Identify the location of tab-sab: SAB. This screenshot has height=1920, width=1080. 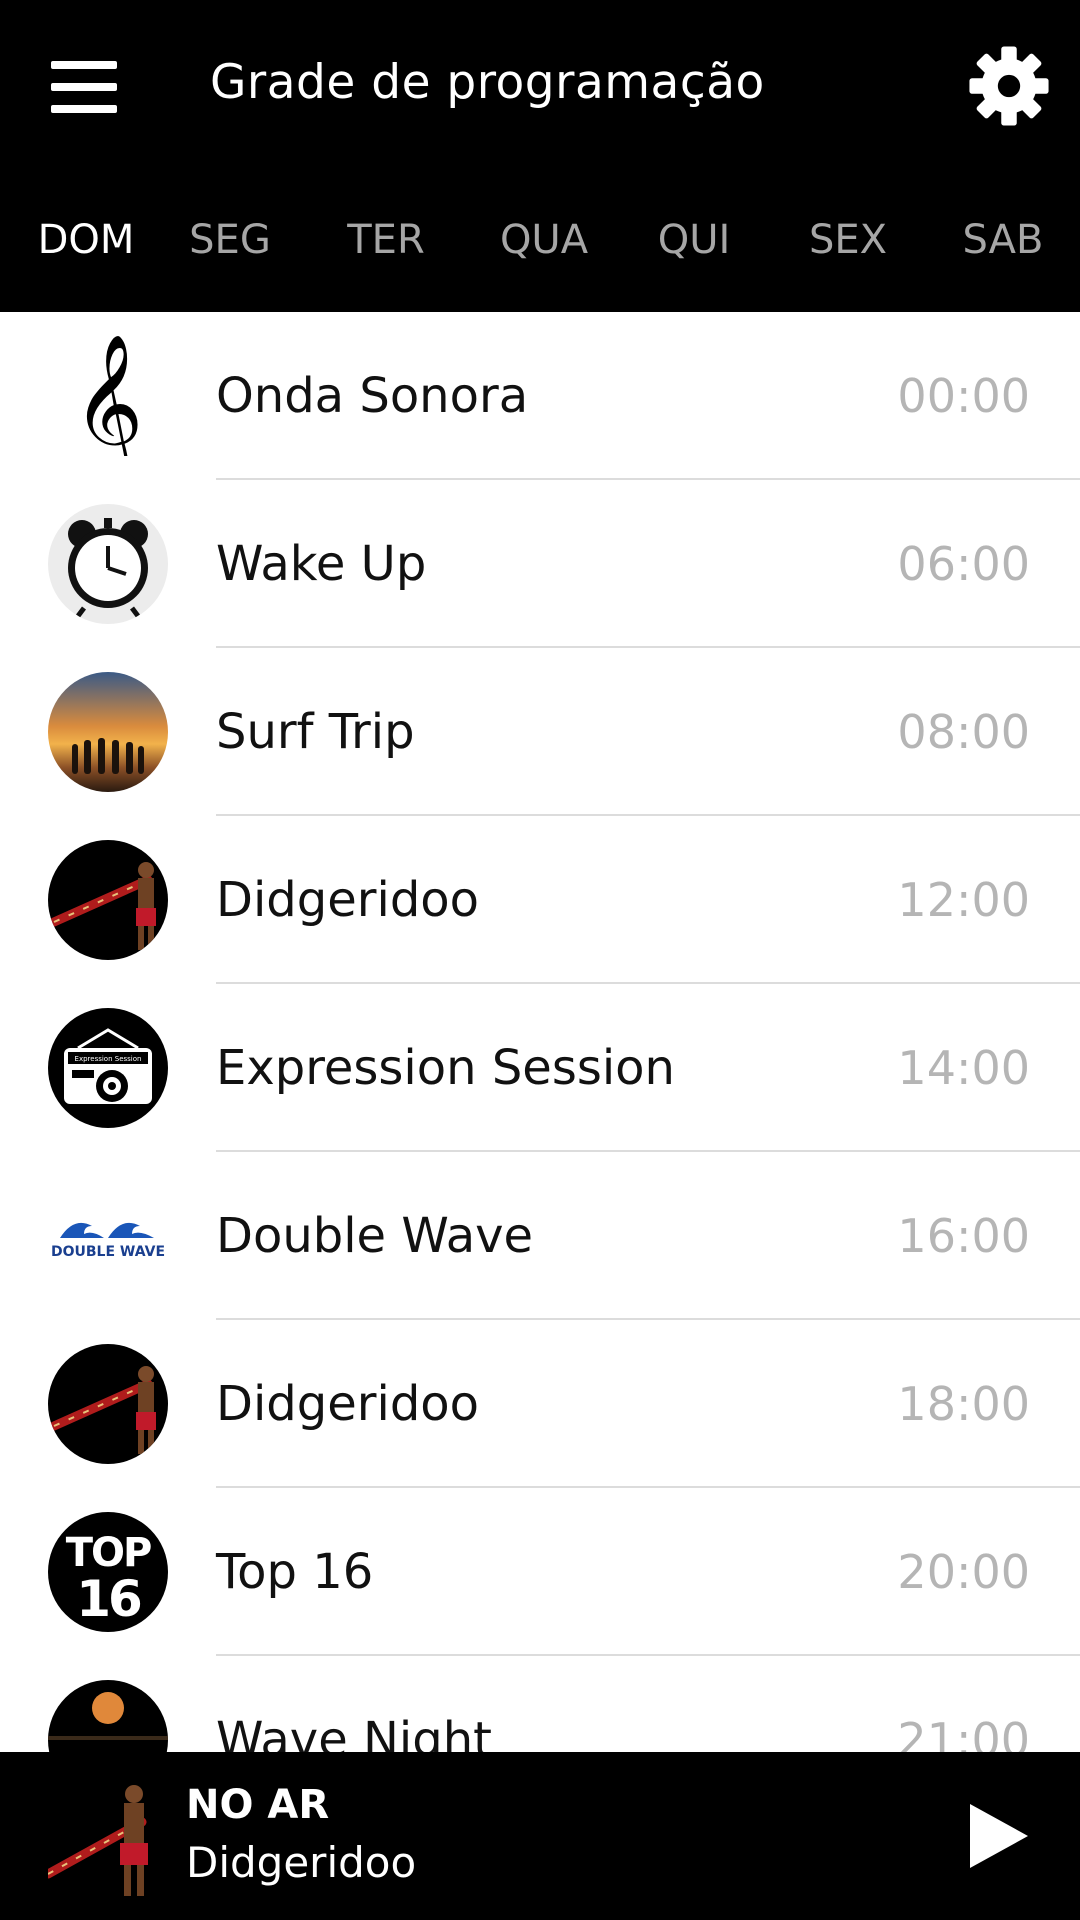
(1003, 240).